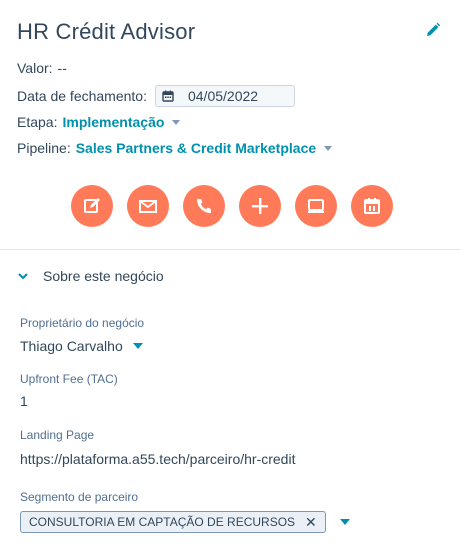 The image size is (460, 552). I want to click on note-button, so click(92, 206).